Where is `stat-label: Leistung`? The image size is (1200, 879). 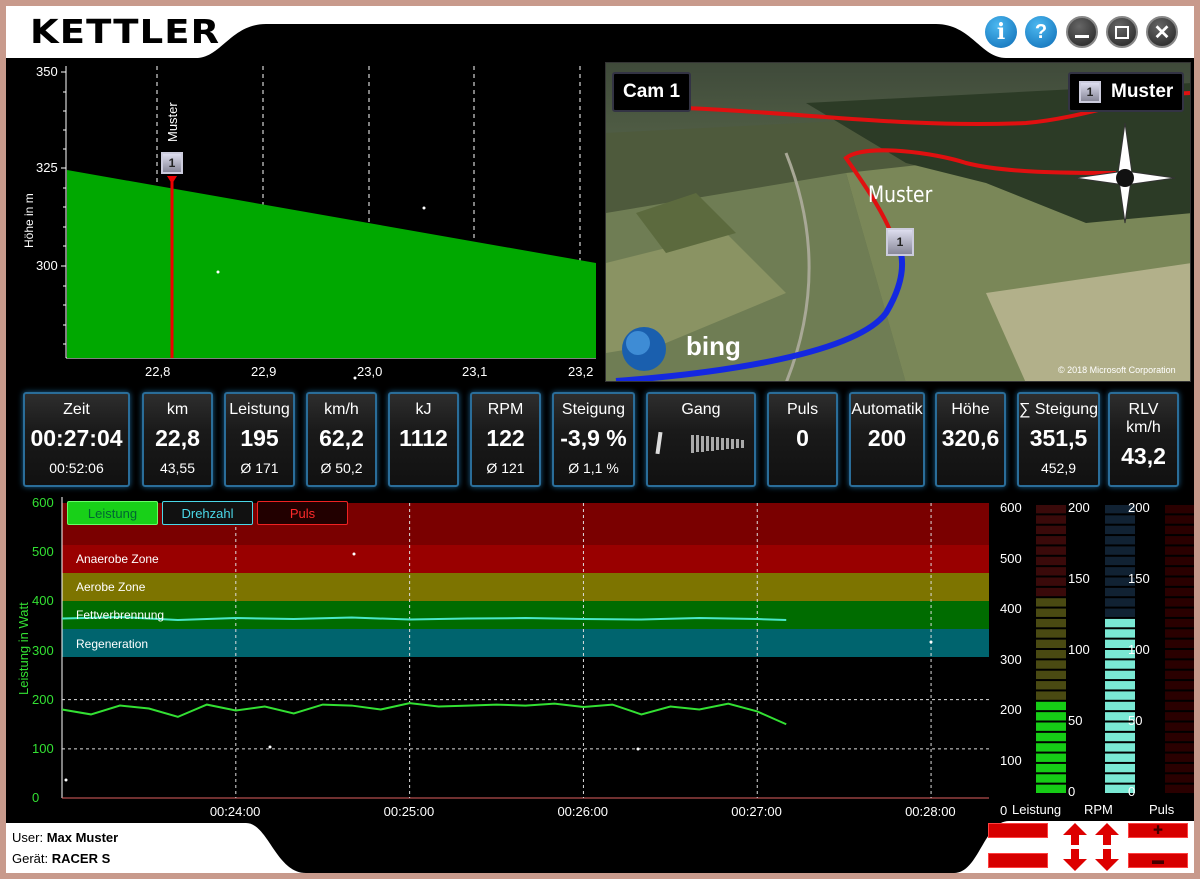
stat-label: Leistung is located at coordinates (259, 409).